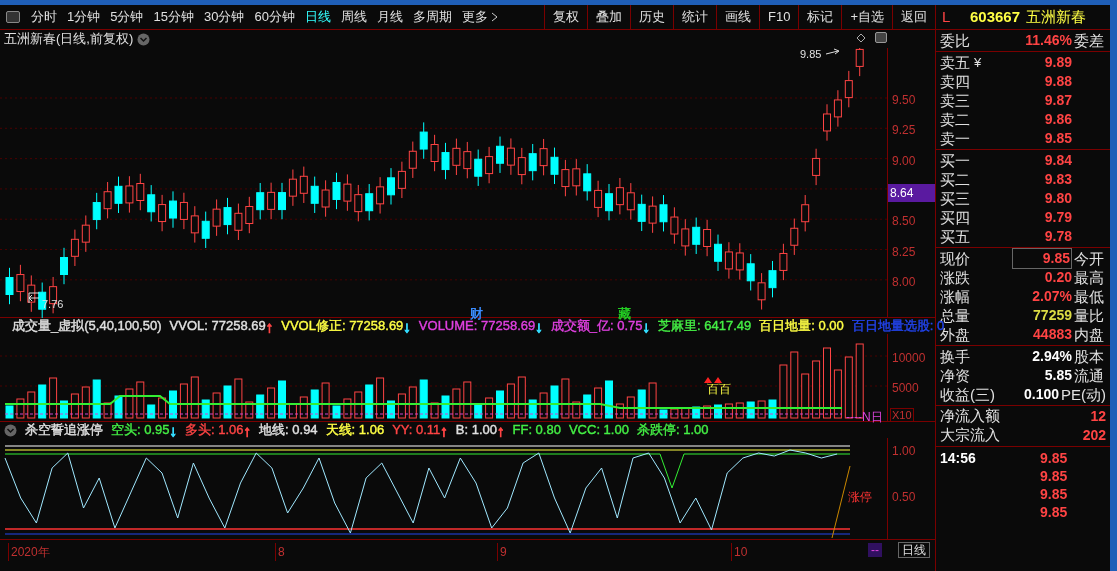  Describe the element at coordinates (1057, 217) in the screenshot. I see `quote-value: 9.79` at that location.